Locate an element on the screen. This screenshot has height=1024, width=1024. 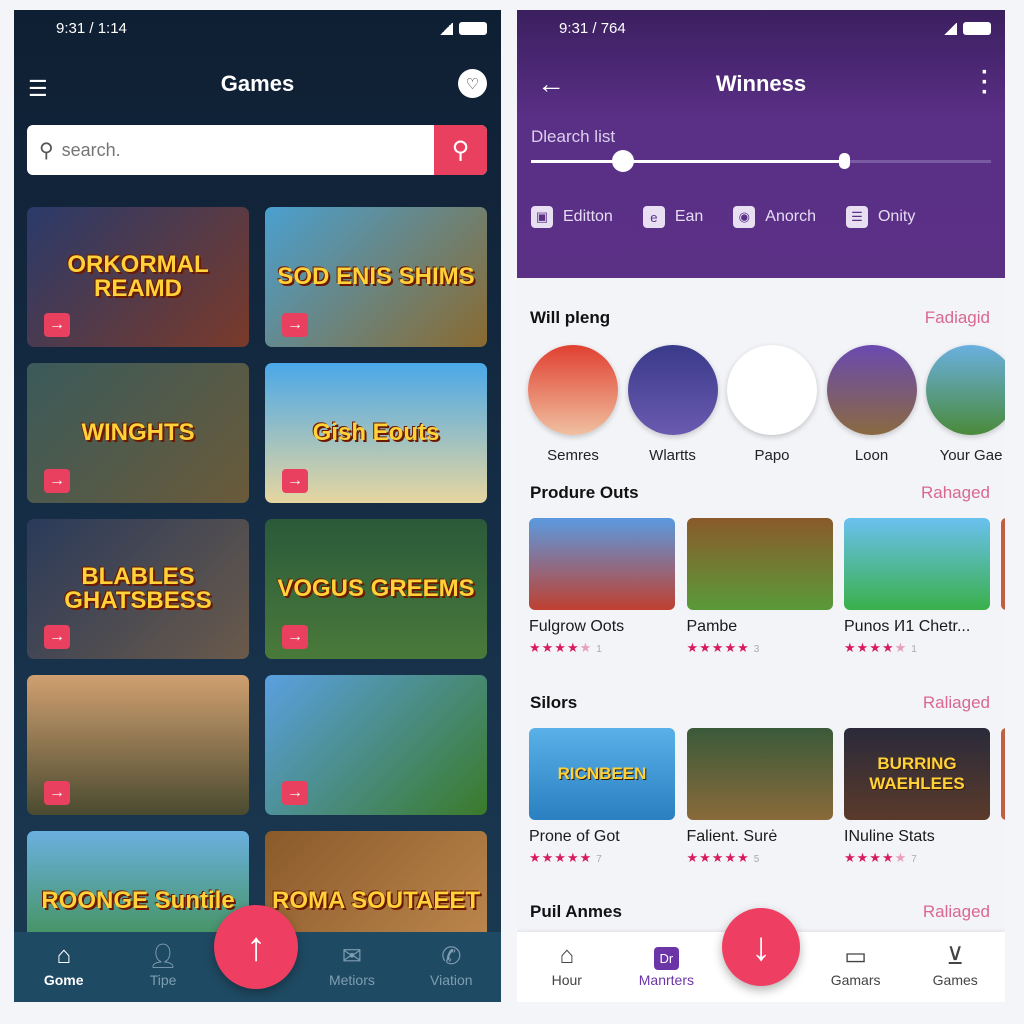
chip-anorch: ◉ Anorch is located at coordinates (774, 217).